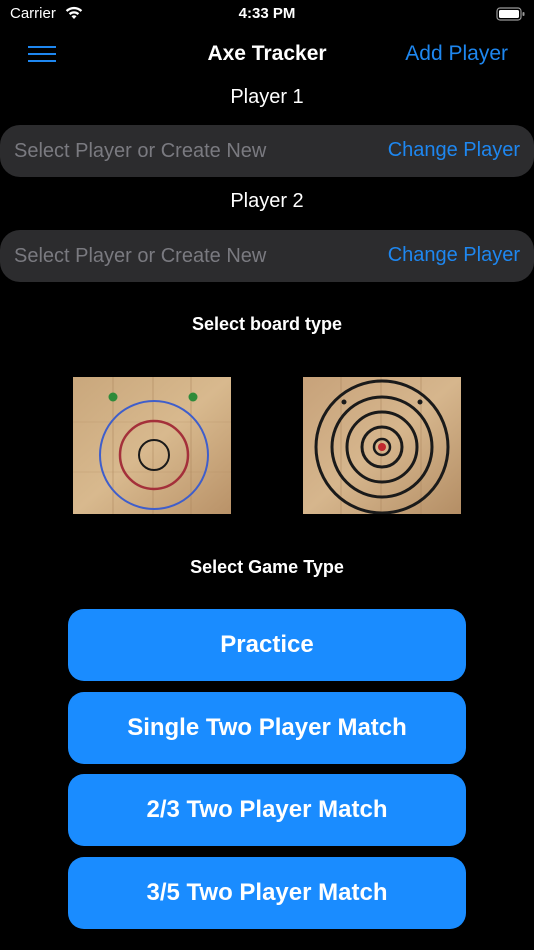 This screenshot has height=950, width=534. I want to click on status-time: 4:33 PM, so click(267, 13).